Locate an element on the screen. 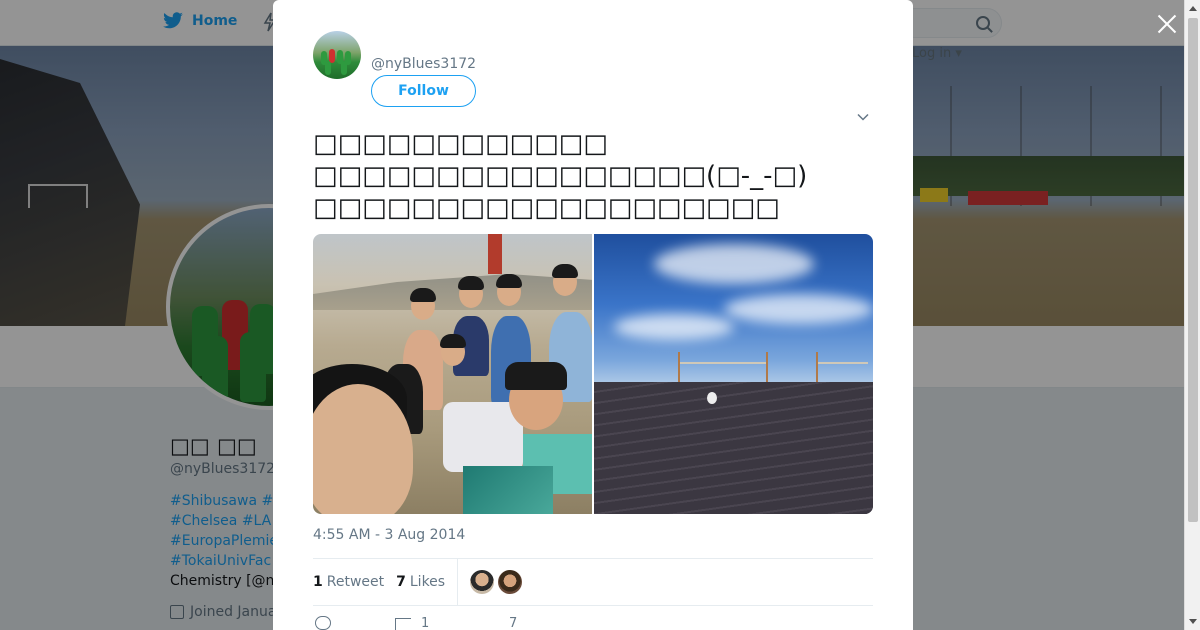 This screenshot has height=630, width=1200. scroll-up-icon is located at coordinates (1193, 8).